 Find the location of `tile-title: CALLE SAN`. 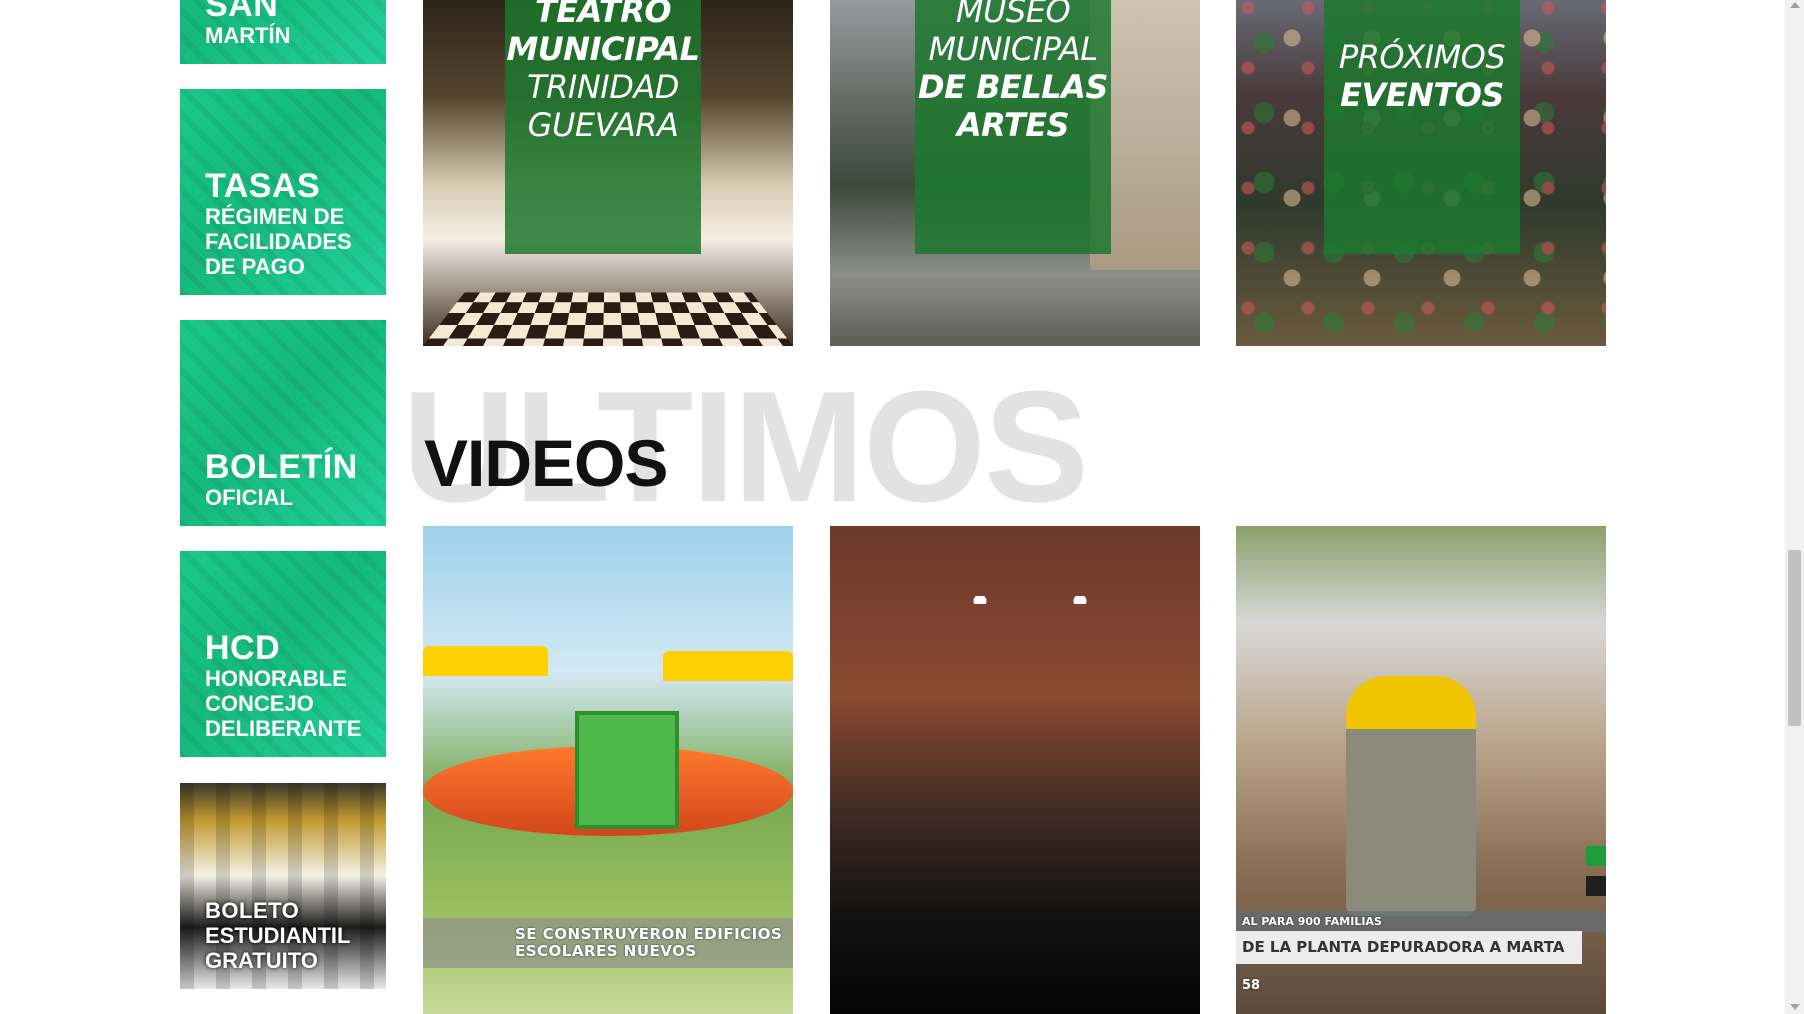

tile-title: CALLE SAN is located at coordinates (242, 12).